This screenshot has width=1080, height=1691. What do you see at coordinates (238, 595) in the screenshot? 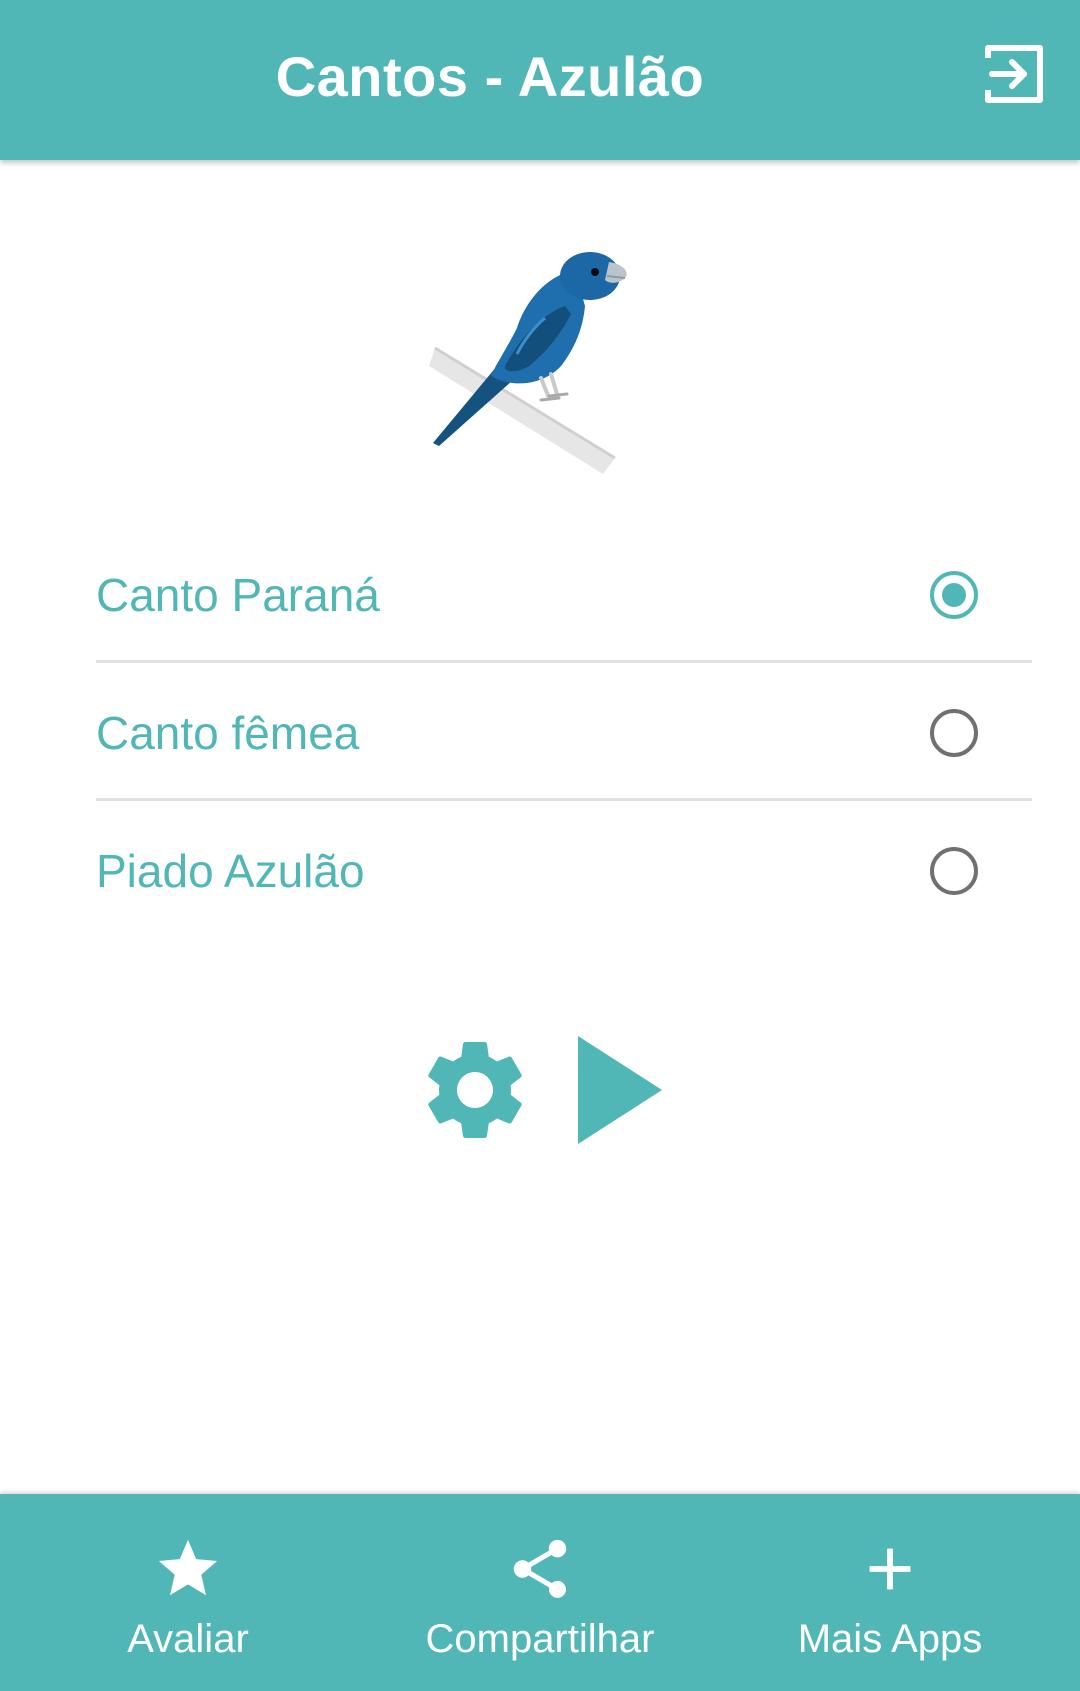
I see `option-label: Canto Paraná` at bounding box center [238, 595].